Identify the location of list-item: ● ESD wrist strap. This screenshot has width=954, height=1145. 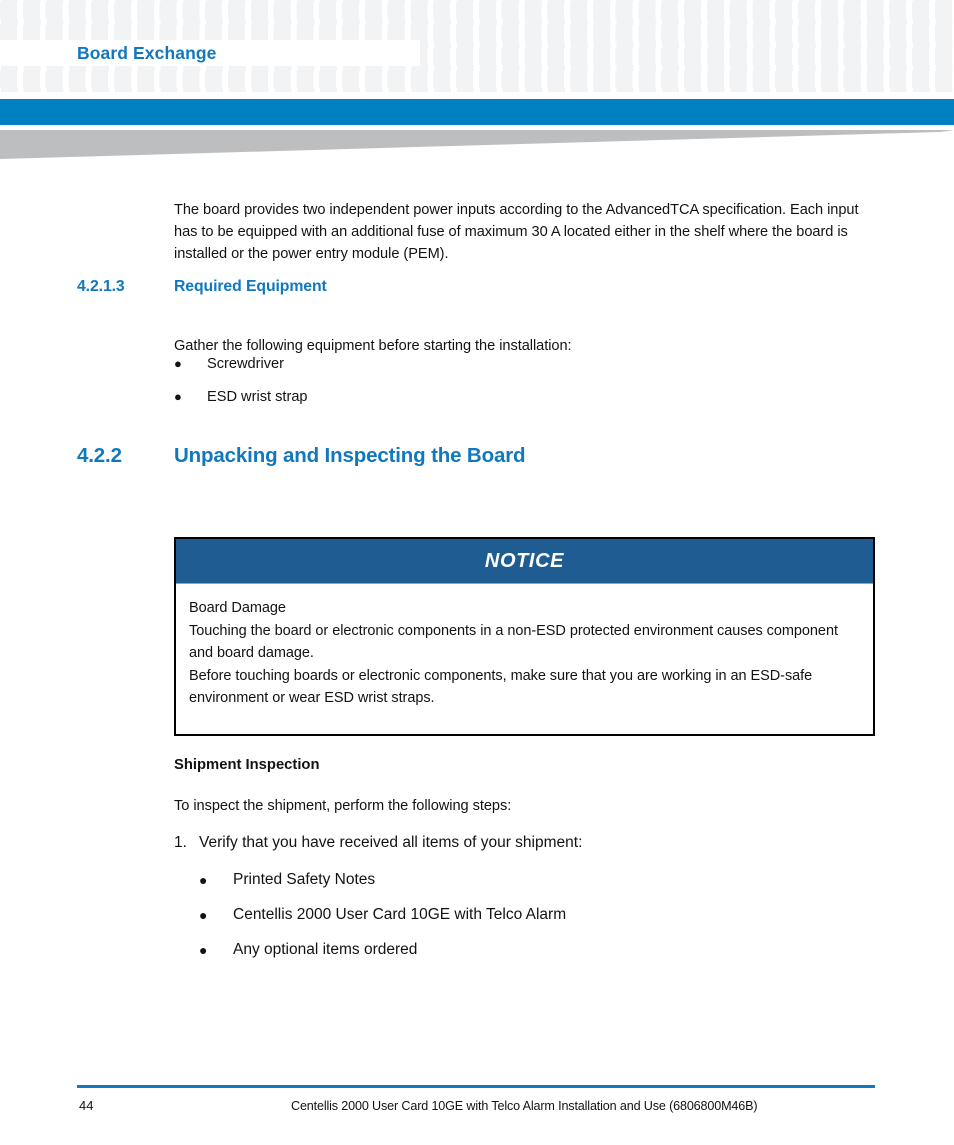
(374, 397).